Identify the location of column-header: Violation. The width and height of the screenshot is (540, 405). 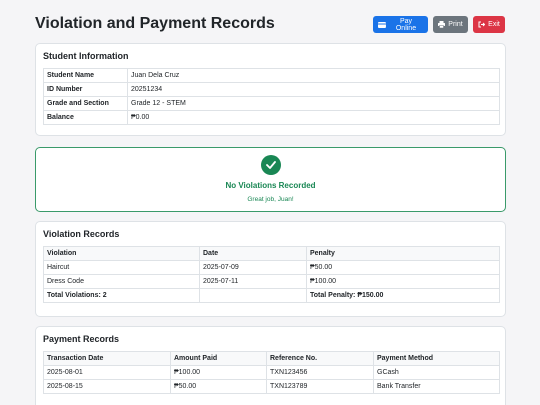
(121, 253).